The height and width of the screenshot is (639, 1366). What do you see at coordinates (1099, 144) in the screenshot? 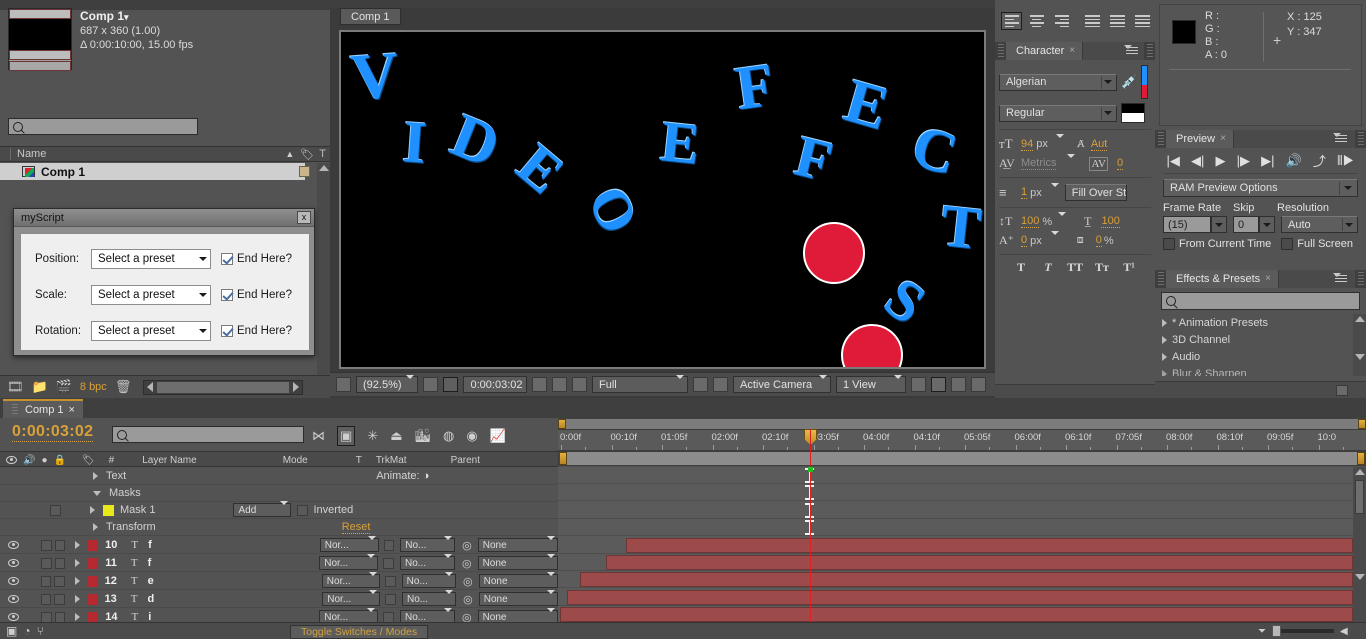
I see `leading-value: Aut` at bounding box center [1099, 144].